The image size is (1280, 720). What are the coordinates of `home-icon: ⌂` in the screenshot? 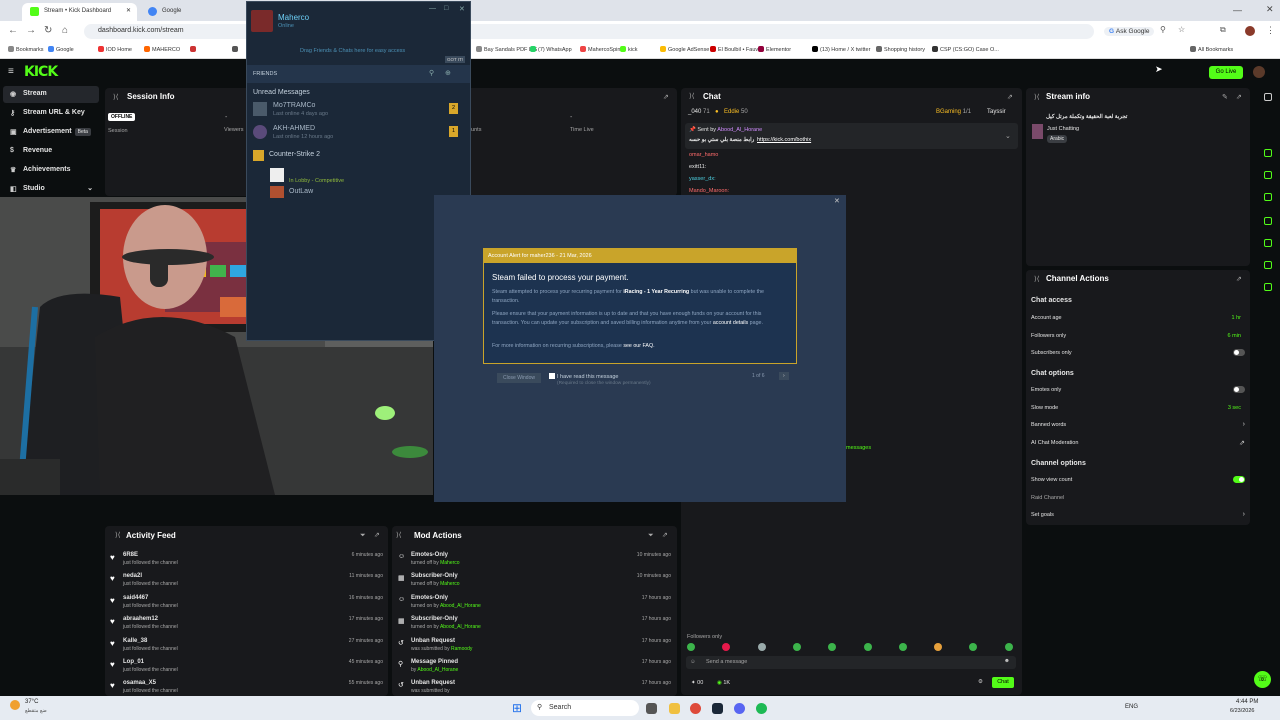 It's located at (65, 30).